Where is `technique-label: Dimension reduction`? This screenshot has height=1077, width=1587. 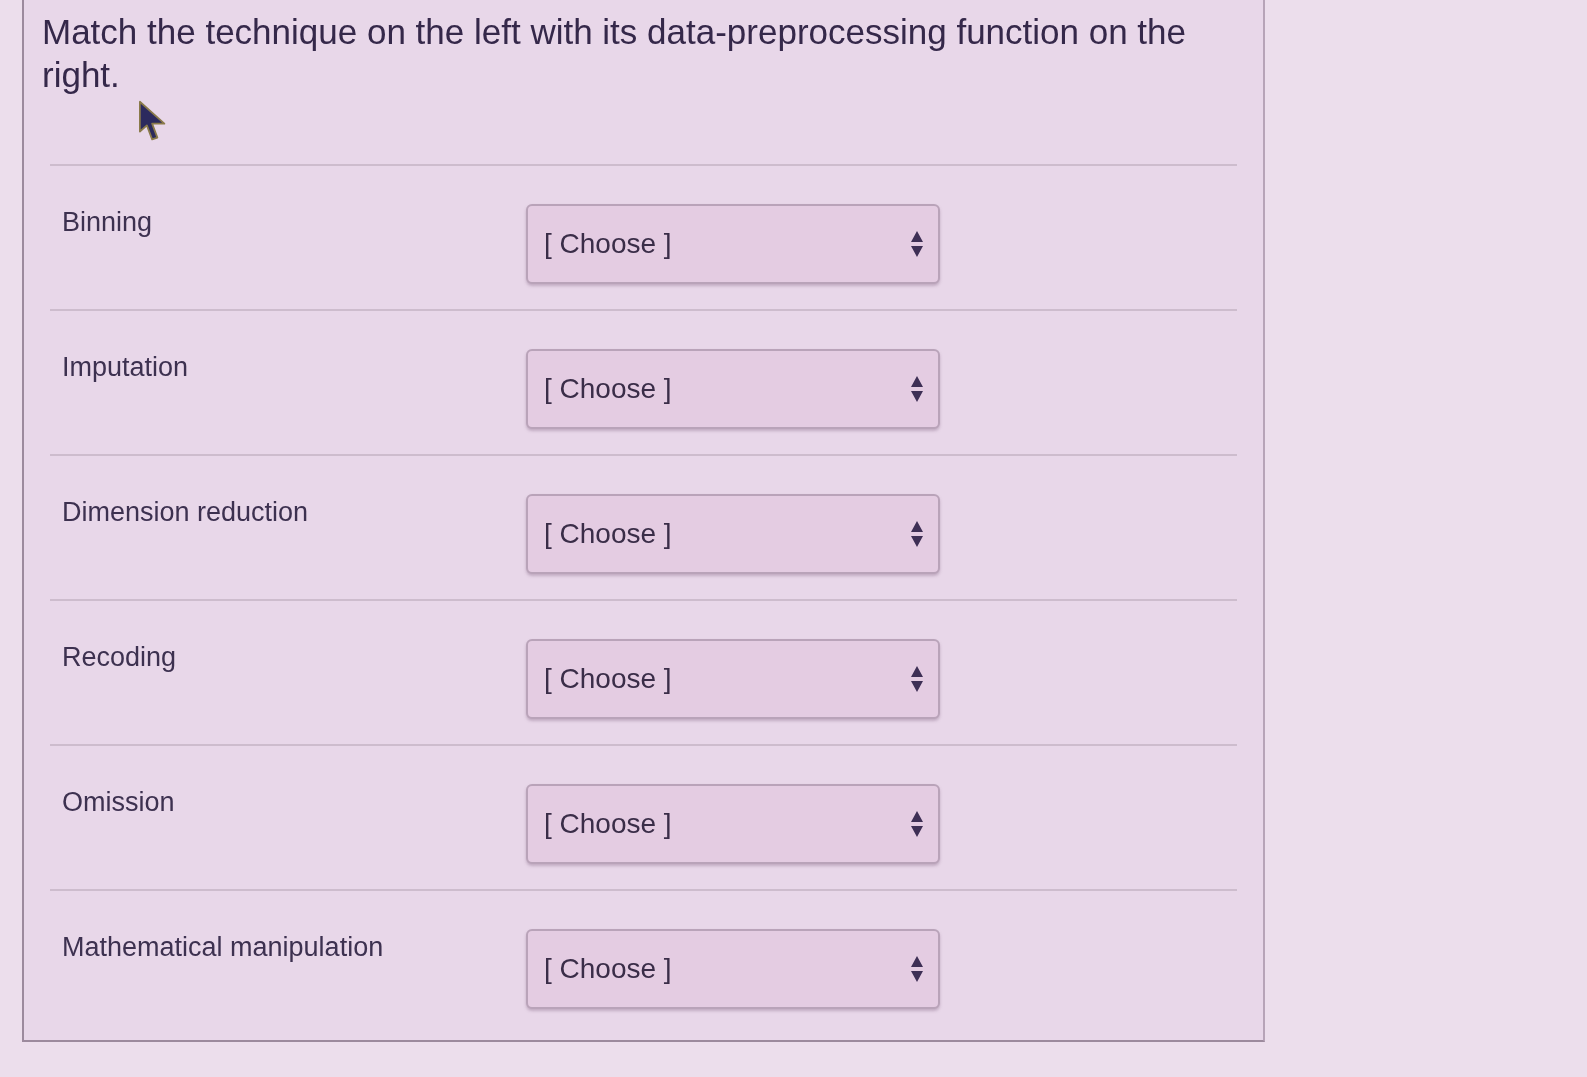
technique-label: Dimension reduction is located at coordinates (185, 512).